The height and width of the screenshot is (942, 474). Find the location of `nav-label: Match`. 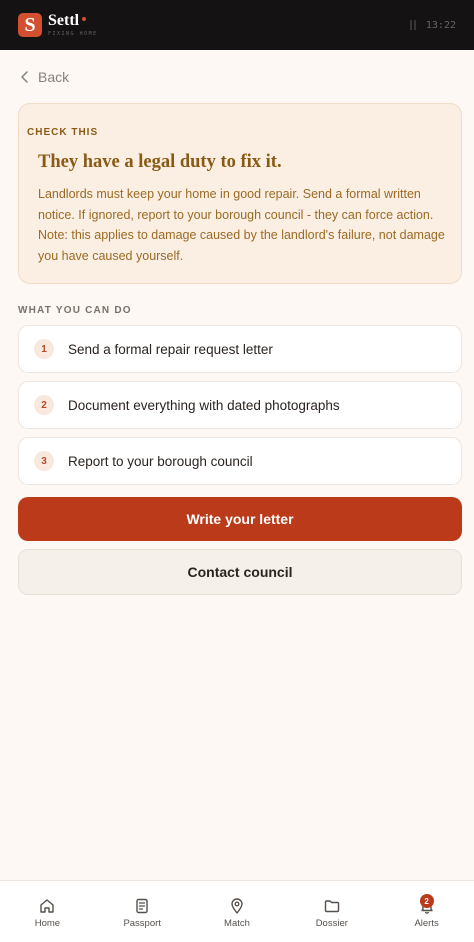

nav-label: Match is located at coordinates (237, 923).